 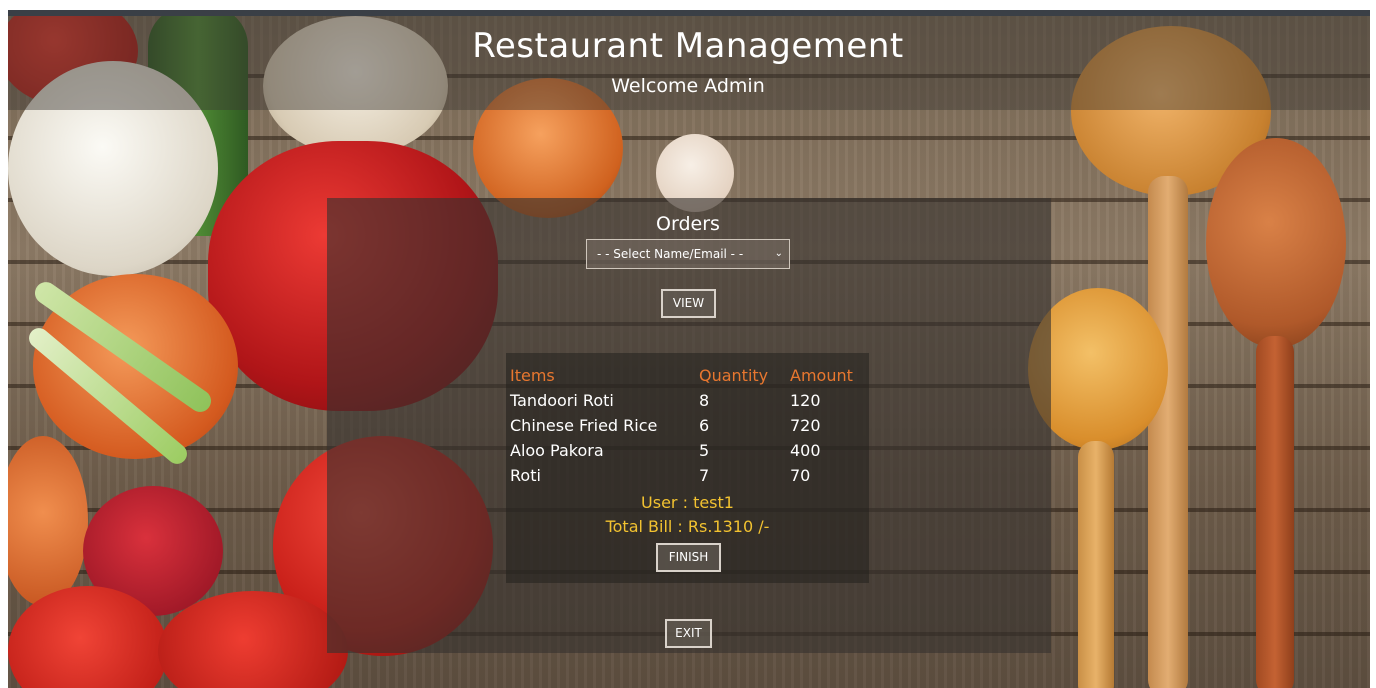 I want to click on customer-select: - - Select Name/Email - - ⌄, so click(x=688, y=254).